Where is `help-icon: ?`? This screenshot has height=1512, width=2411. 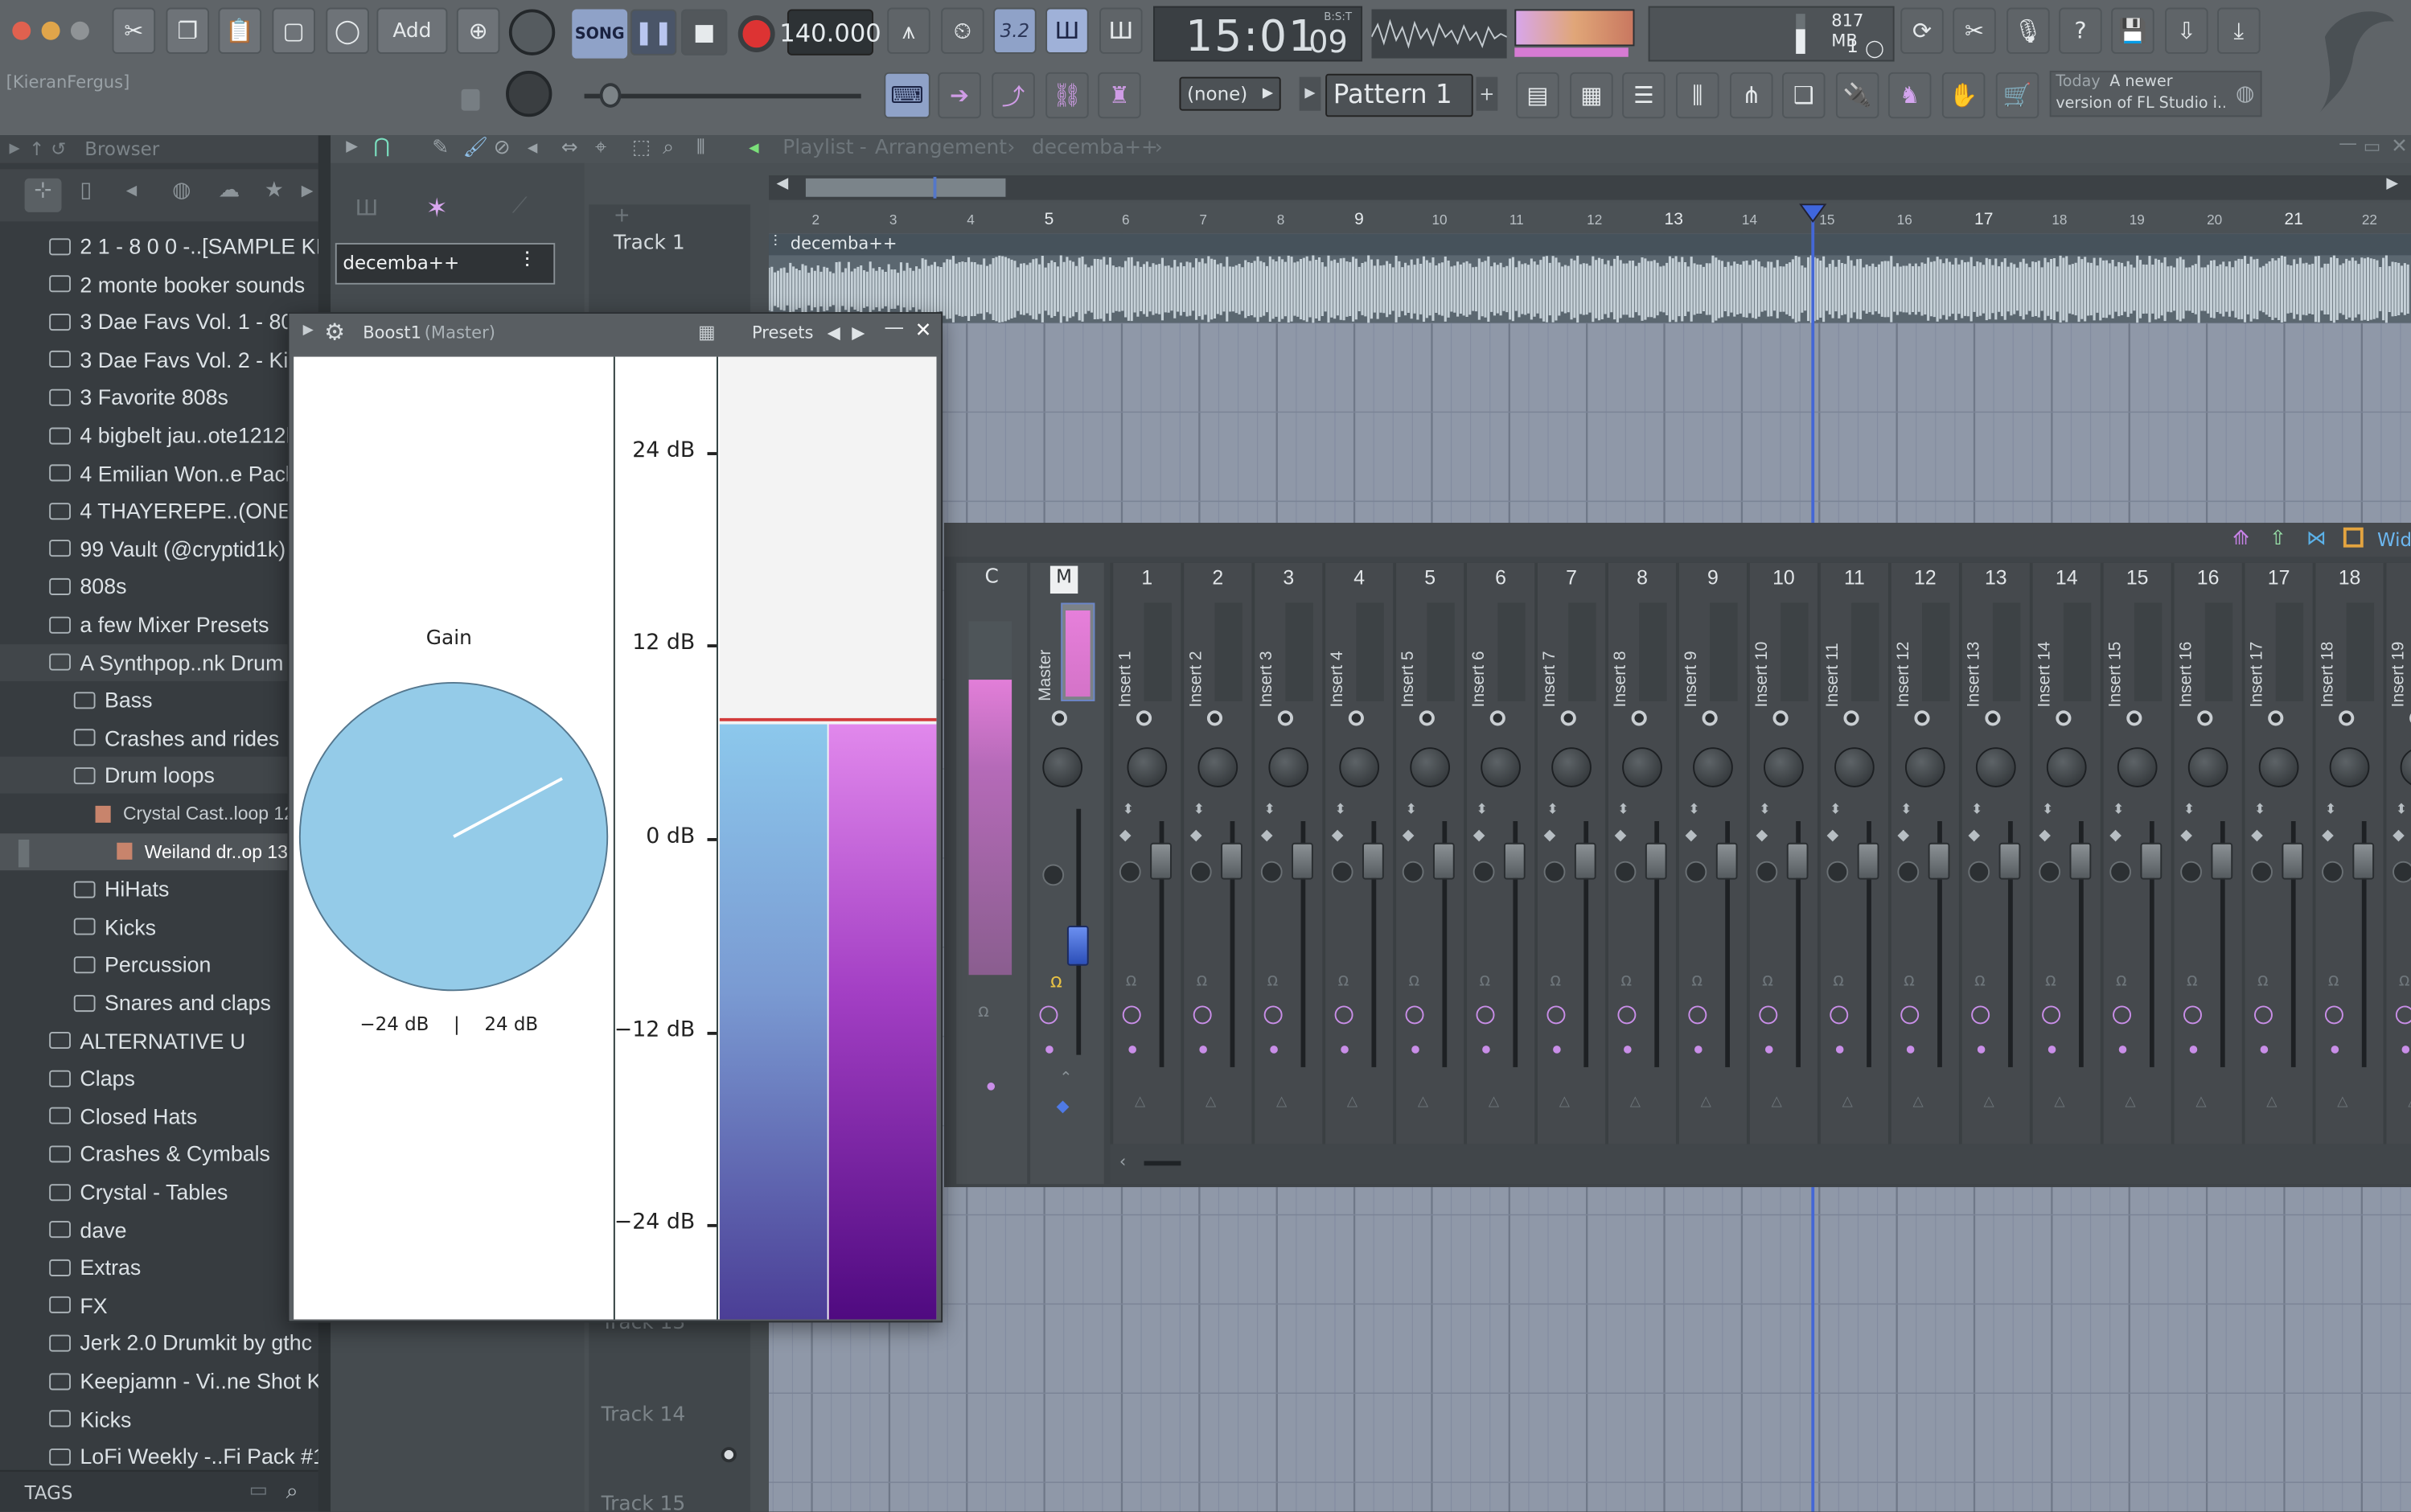 help-icon: ? is located at coordinates (2081, 31).